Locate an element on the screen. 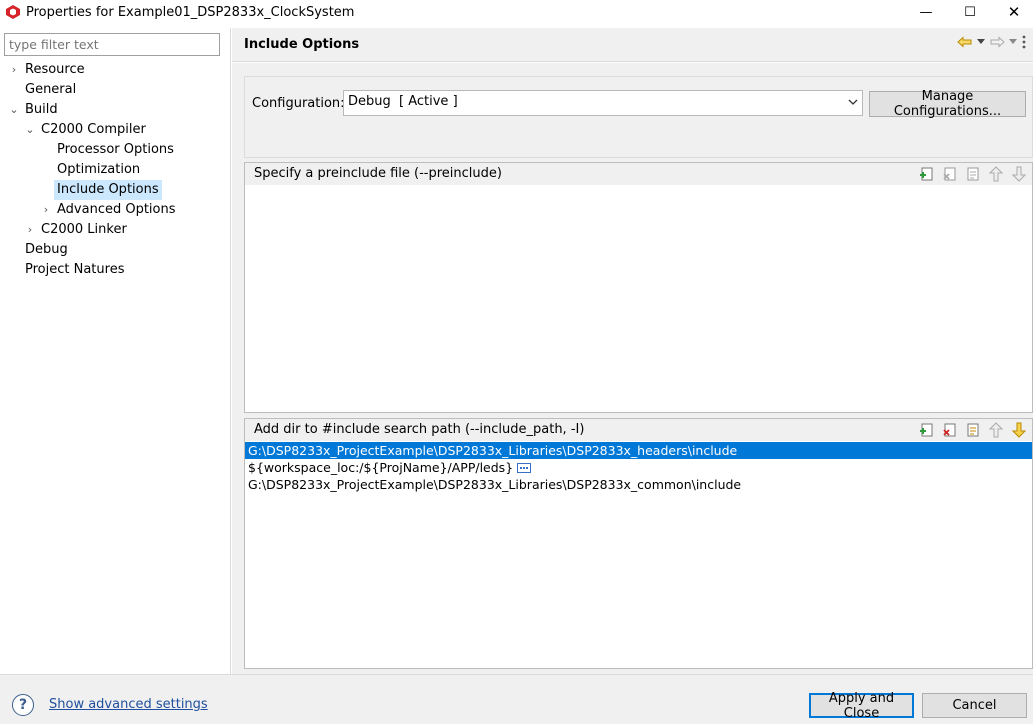 This screenshot has width=1033, height=724. show-advanced-settings-link: Show advanced settings is located at coordinates (128, 704).